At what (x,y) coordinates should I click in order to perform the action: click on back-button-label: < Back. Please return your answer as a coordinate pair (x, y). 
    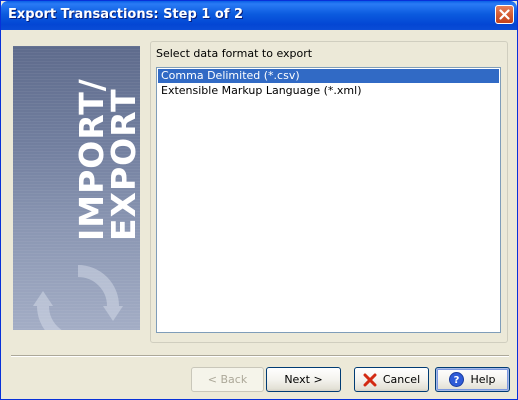
    Looking at the image, I should click on (227, 379).